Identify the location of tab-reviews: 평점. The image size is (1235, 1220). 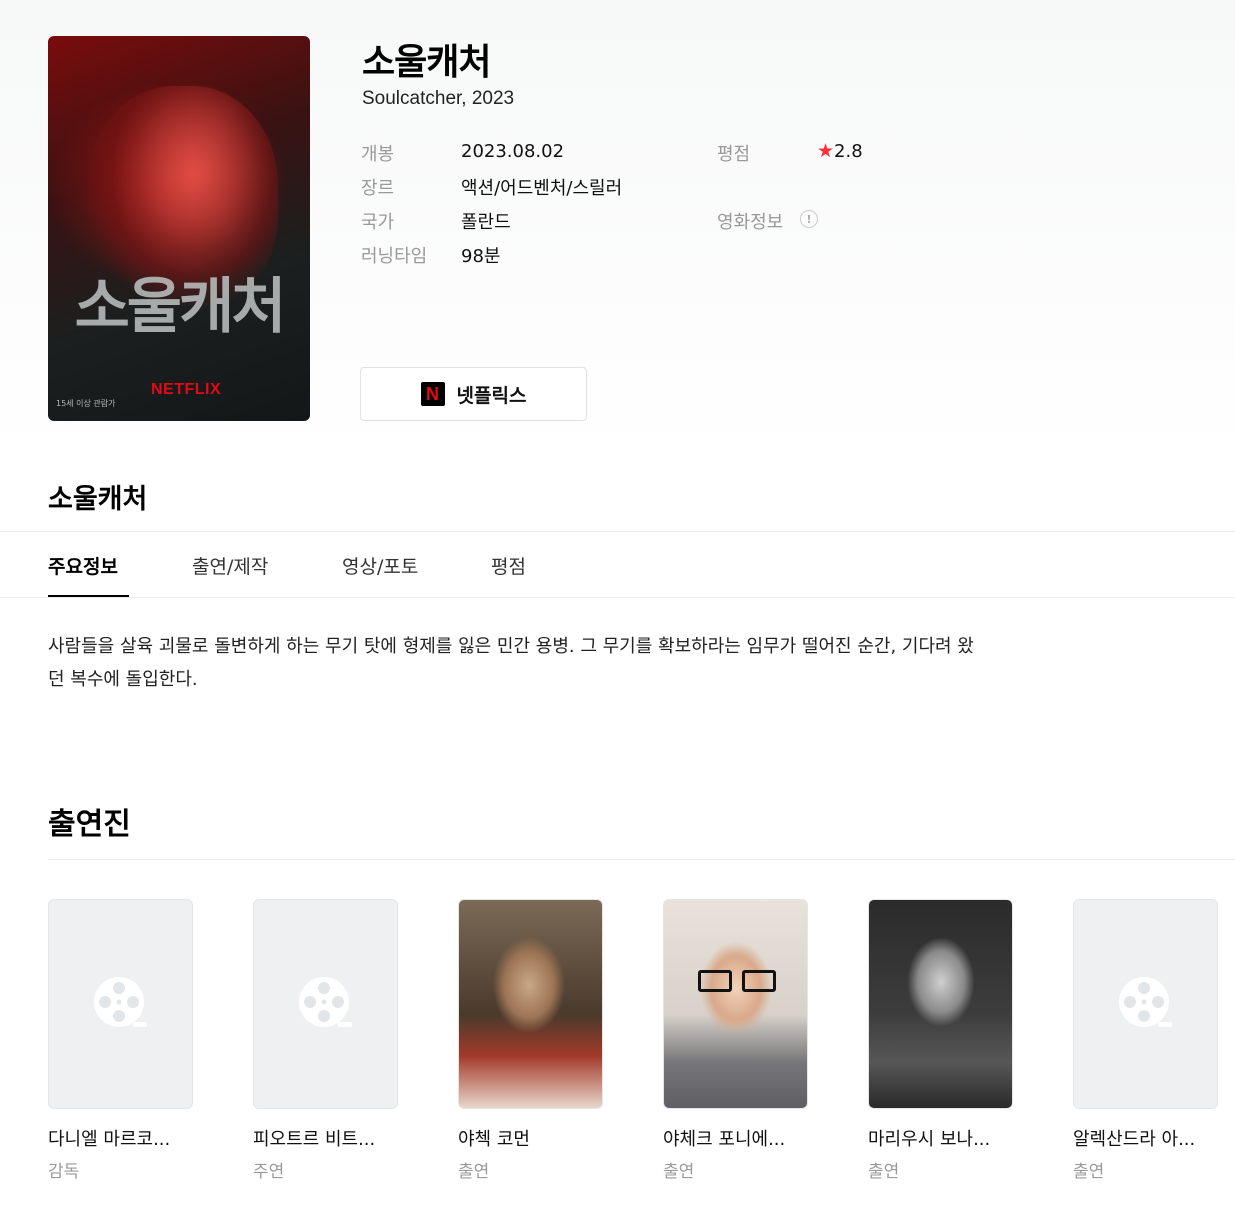
(508, 565).